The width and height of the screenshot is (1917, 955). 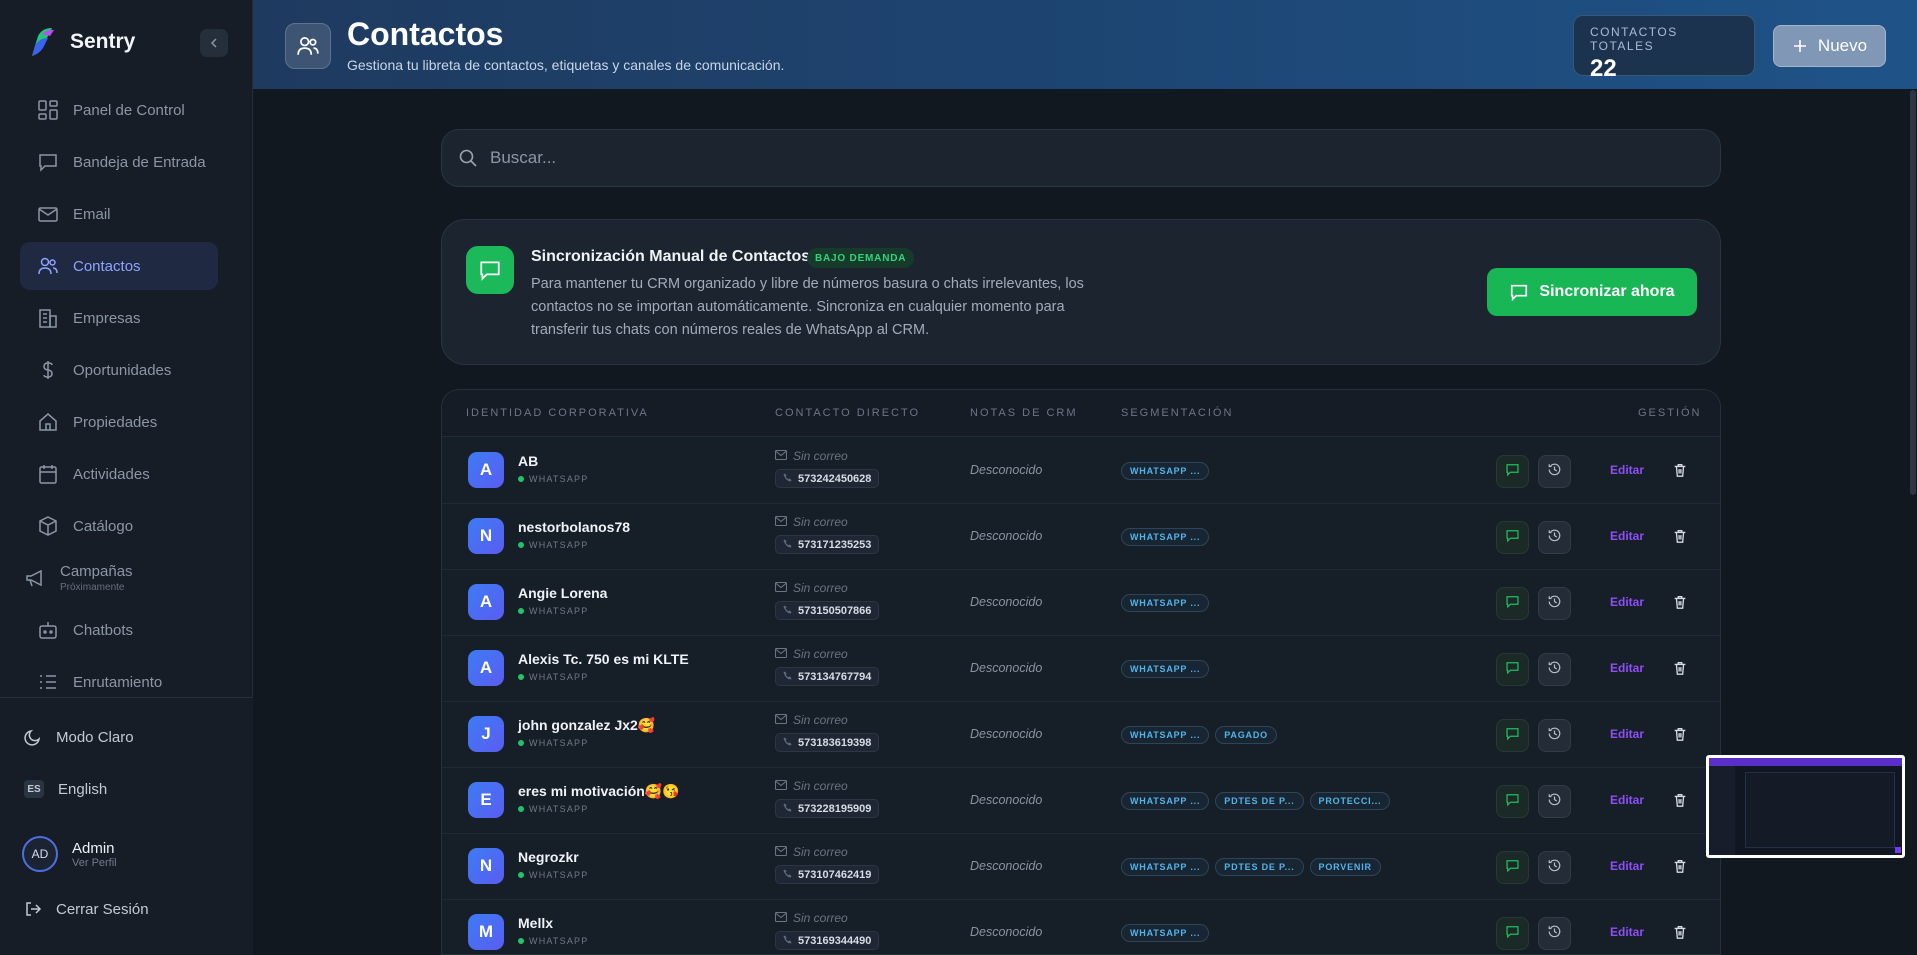 I want to click on page-preview-thumbnail, so click(x=1805, y=806).